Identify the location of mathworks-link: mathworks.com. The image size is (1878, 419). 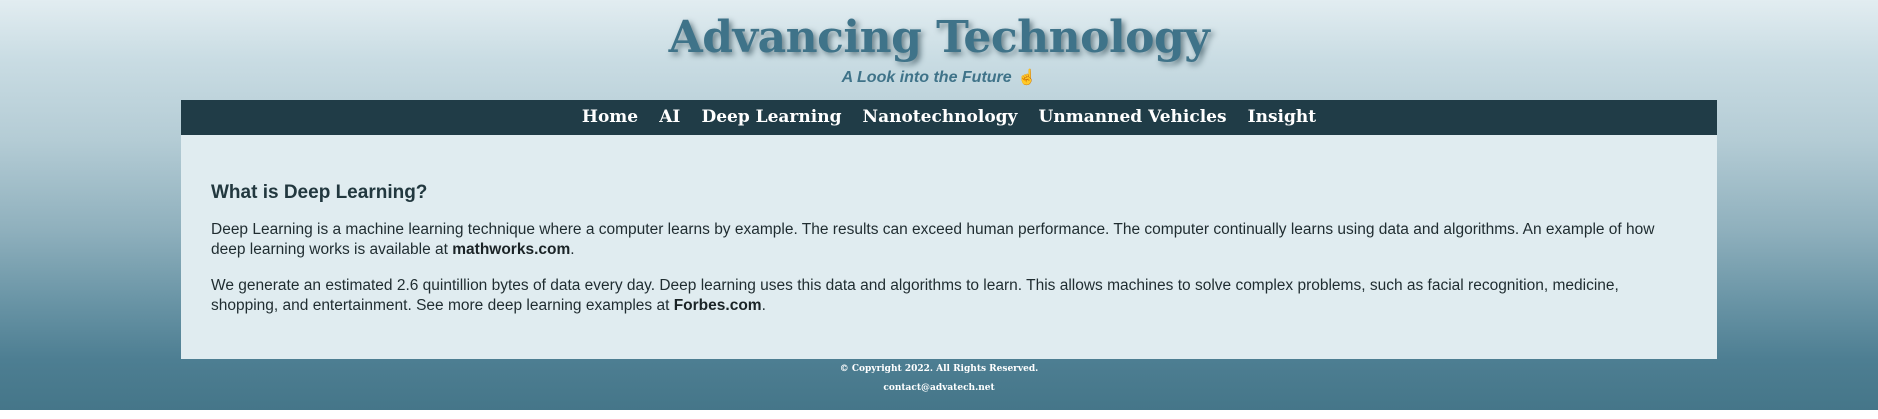
(511, 249).